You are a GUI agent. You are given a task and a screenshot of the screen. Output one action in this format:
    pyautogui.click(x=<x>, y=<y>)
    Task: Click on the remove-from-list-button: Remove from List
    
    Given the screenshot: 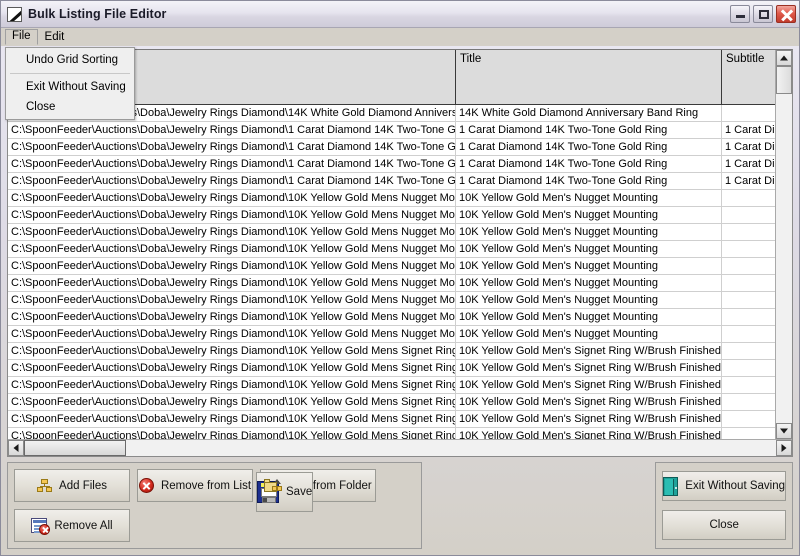 What is the action you would take?
    pyautogui.click(x=195, y=485)
    